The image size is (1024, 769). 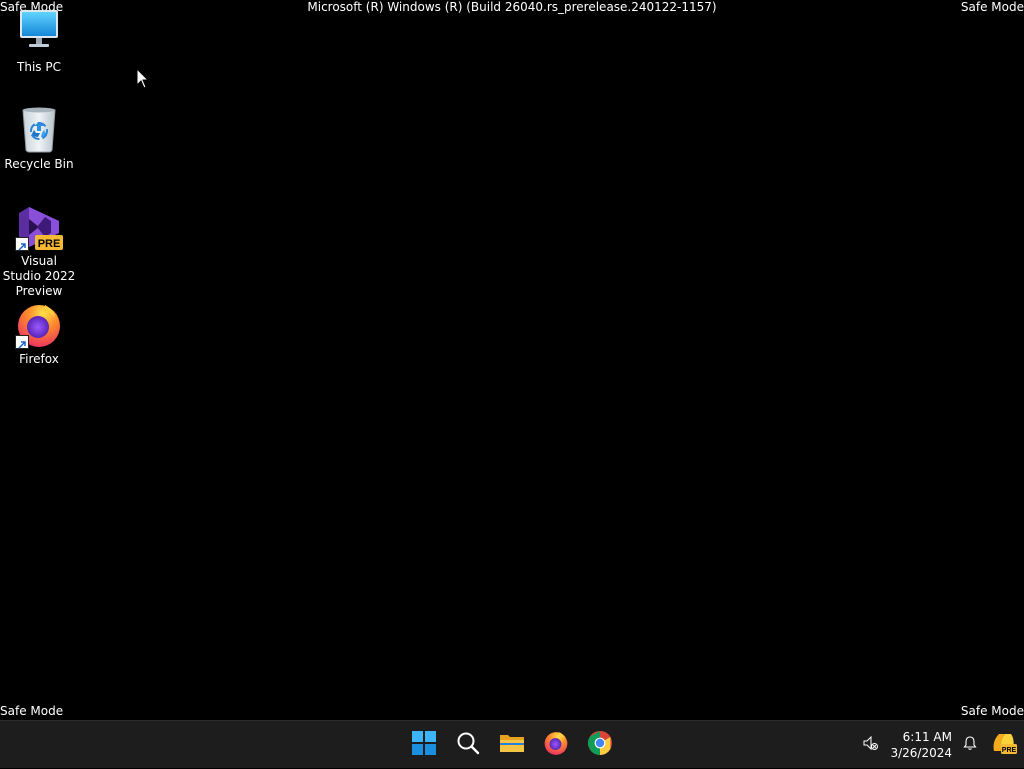 What do you see at coordinates (919, 745) in the screenshot?
I see `clock: 6:11 AM 3/26/2024` at bounding box center [919, 745].